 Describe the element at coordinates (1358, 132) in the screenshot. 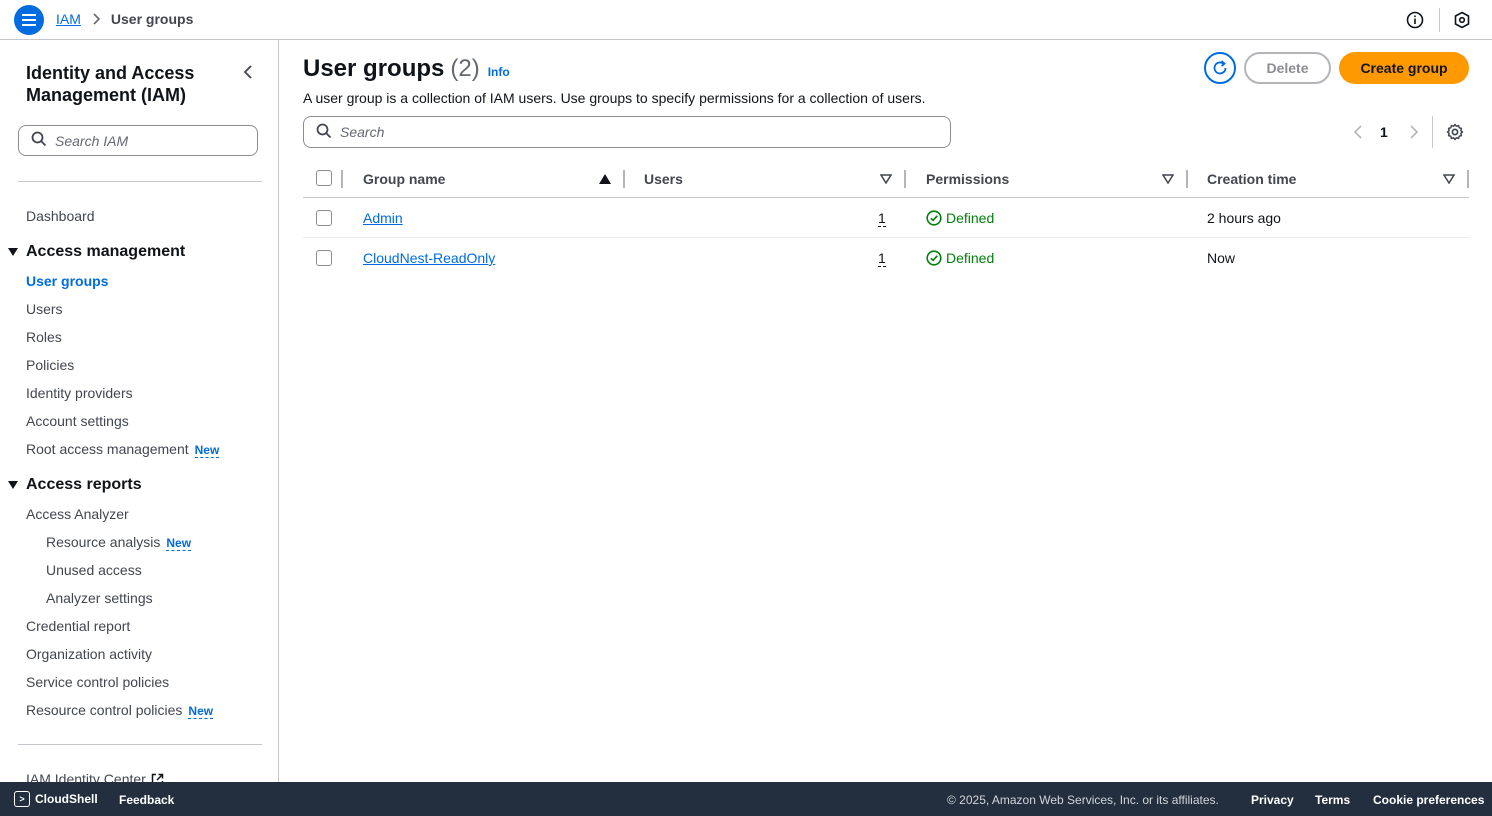

I see `previous-page-icon` at that location.